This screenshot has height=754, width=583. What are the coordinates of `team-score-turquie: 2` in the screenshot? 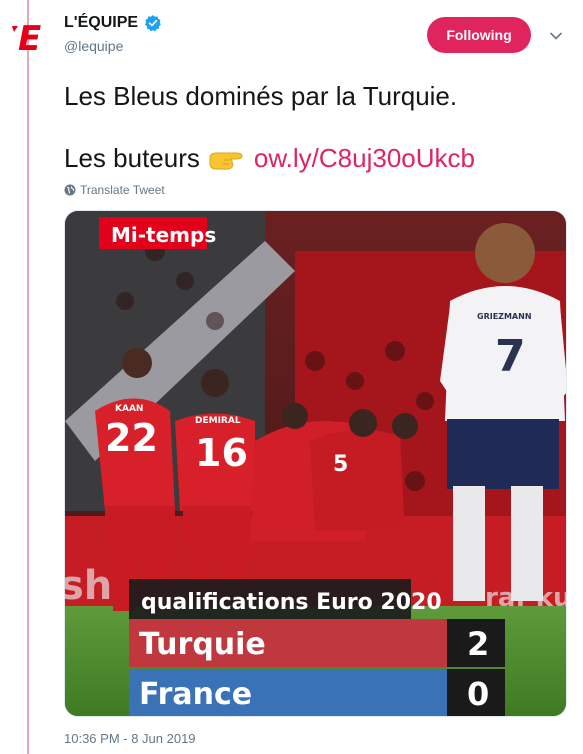 It's located at (478, 644).